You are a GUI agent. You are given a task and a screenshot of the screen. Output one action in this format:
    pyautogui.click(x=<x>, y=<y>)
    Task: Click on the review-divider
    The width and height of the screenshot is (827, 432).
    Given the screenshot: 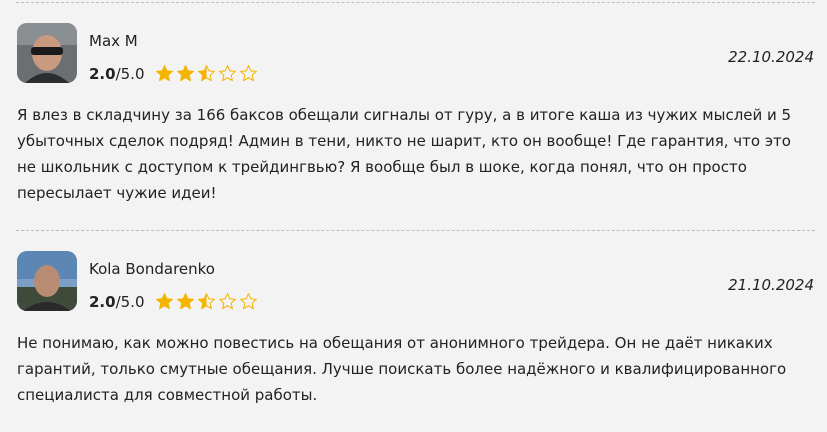 What is the action you would take?
    pyautogui.click(x=415, y=230)
    